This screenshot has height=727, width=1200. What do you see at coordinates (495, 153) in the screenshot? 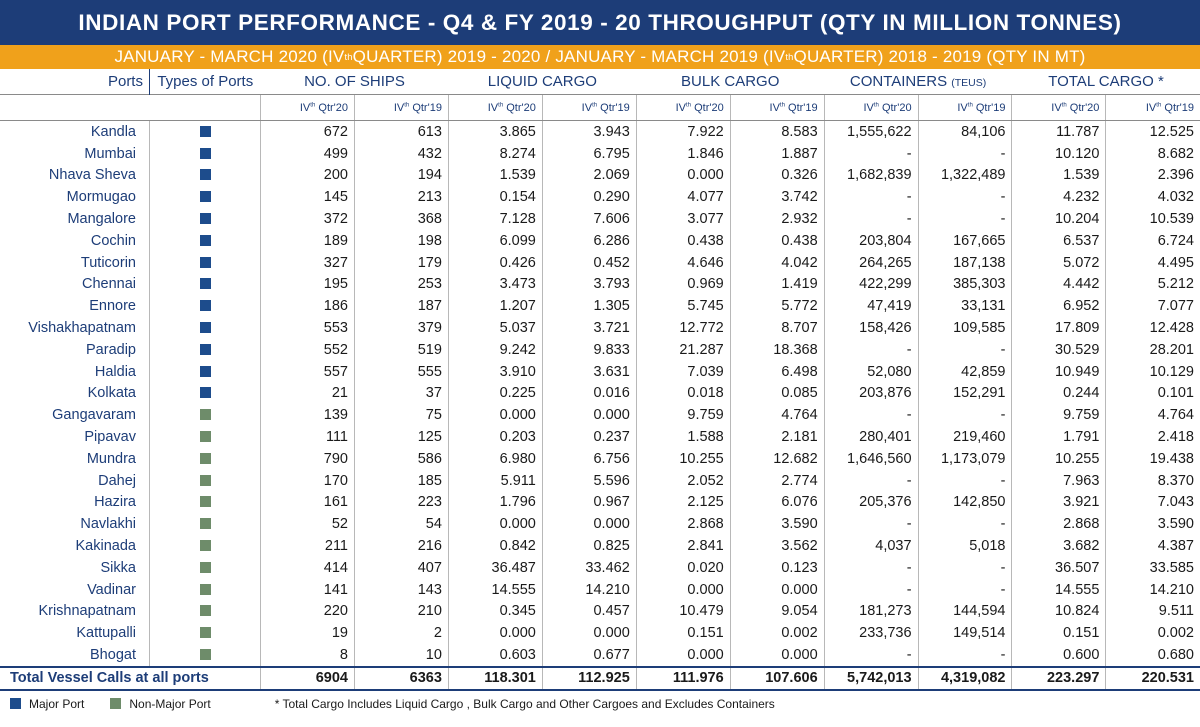
I see `cell-liq20: 8.274` at bounding box center [495, 153].